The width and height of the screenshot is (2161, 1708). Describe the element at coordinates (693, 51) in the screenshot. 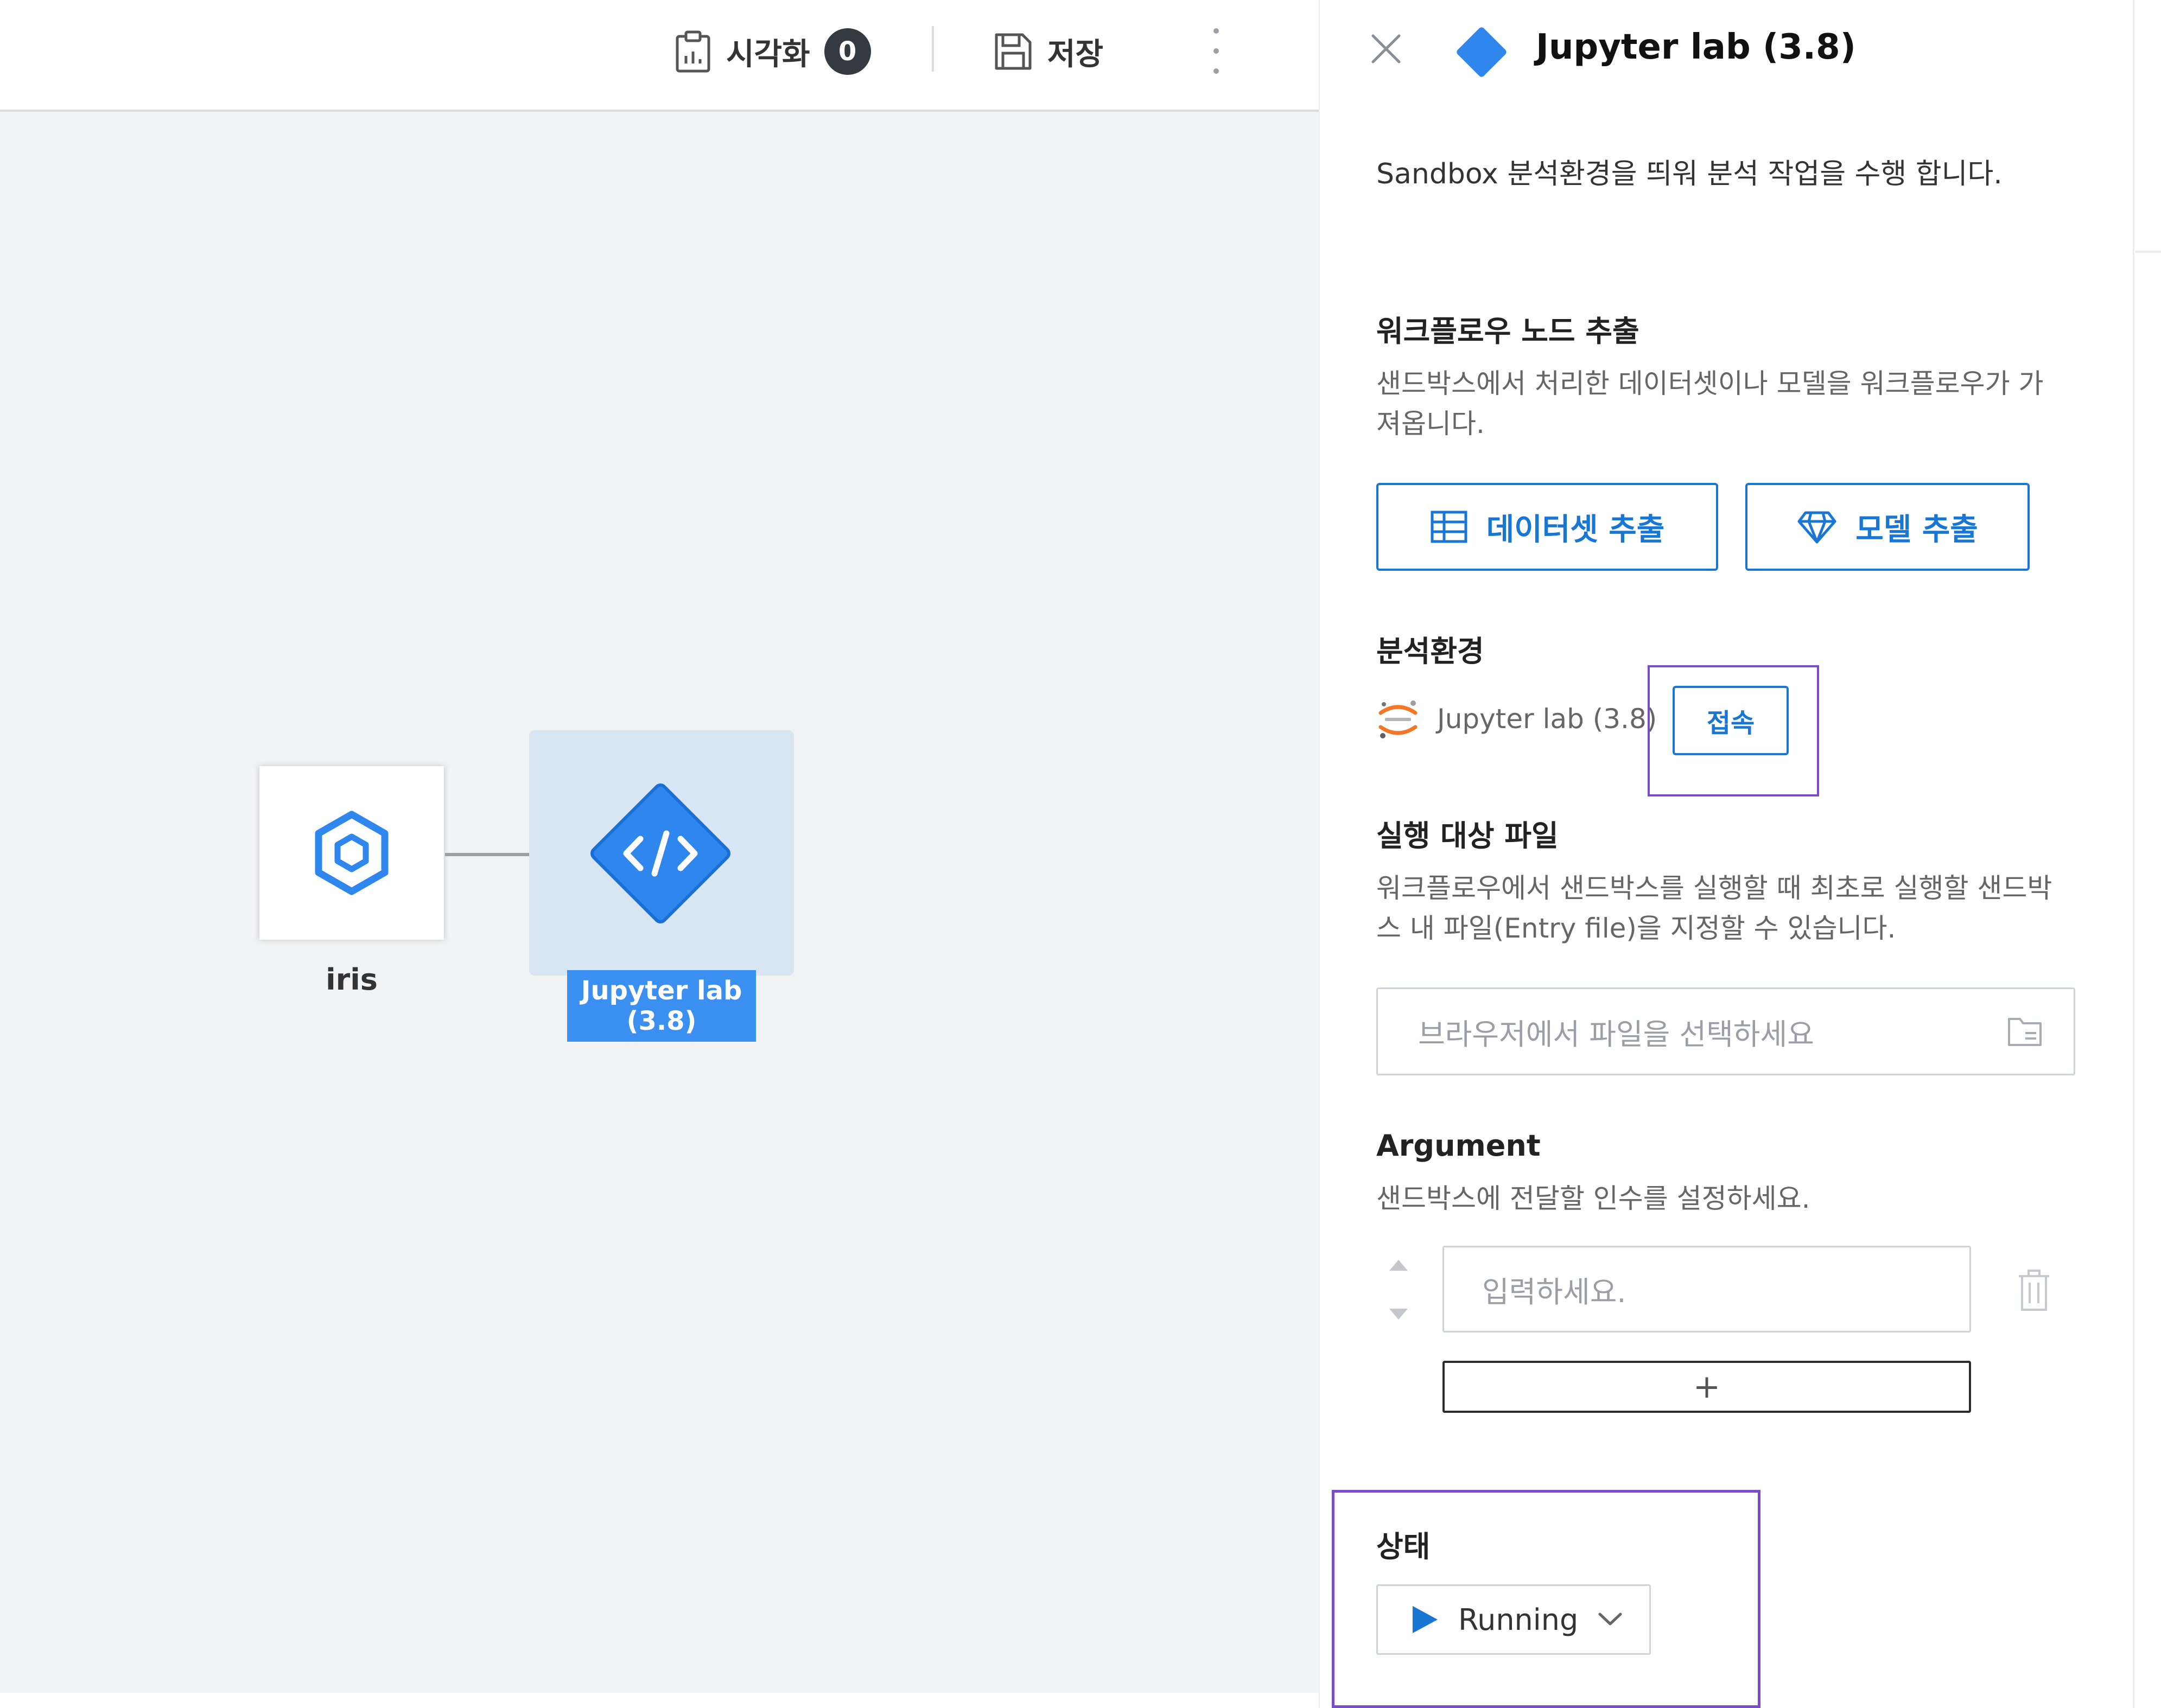

I see `clipboard-chart-icon` at that location.